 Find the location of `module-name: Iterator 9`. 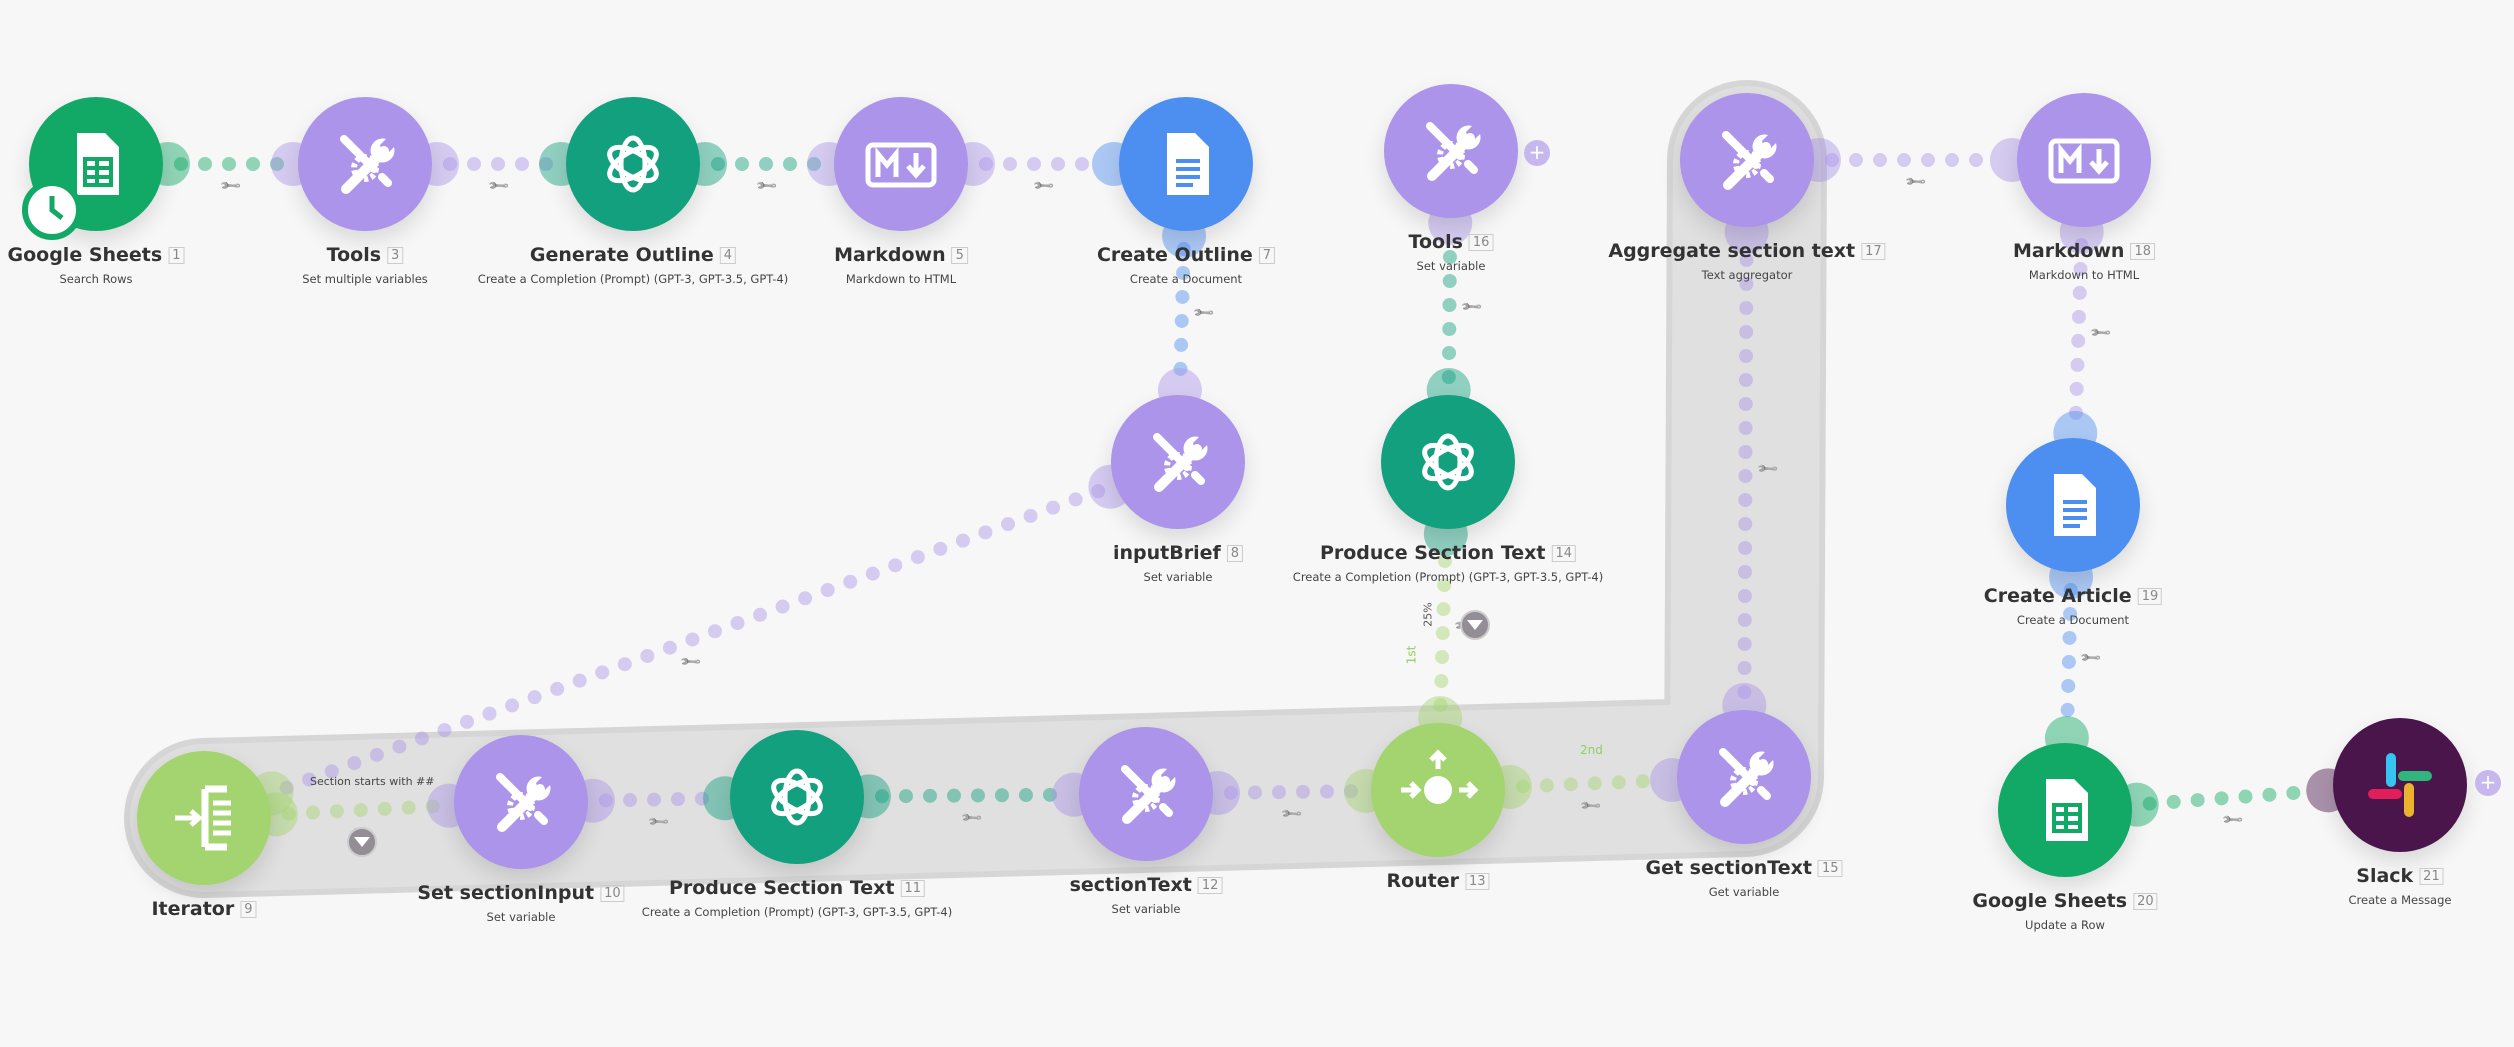

module-name: Iterator 9 is located at coordinates (204, 909).